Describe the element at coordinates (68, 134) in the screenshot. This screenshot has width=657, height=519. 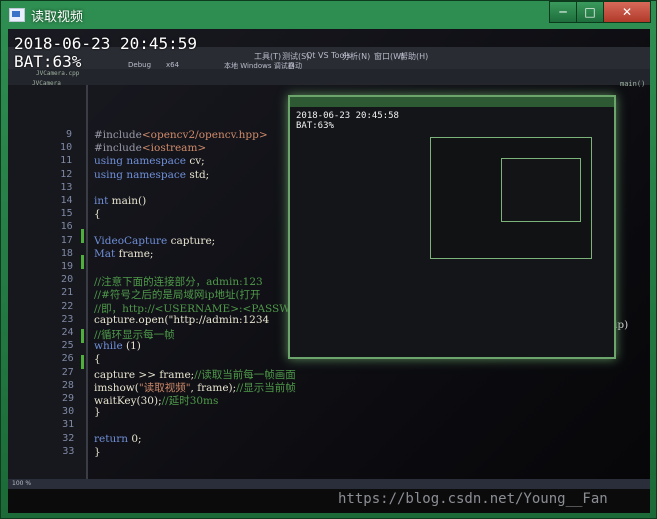
I see `line-number: 9` at that location.